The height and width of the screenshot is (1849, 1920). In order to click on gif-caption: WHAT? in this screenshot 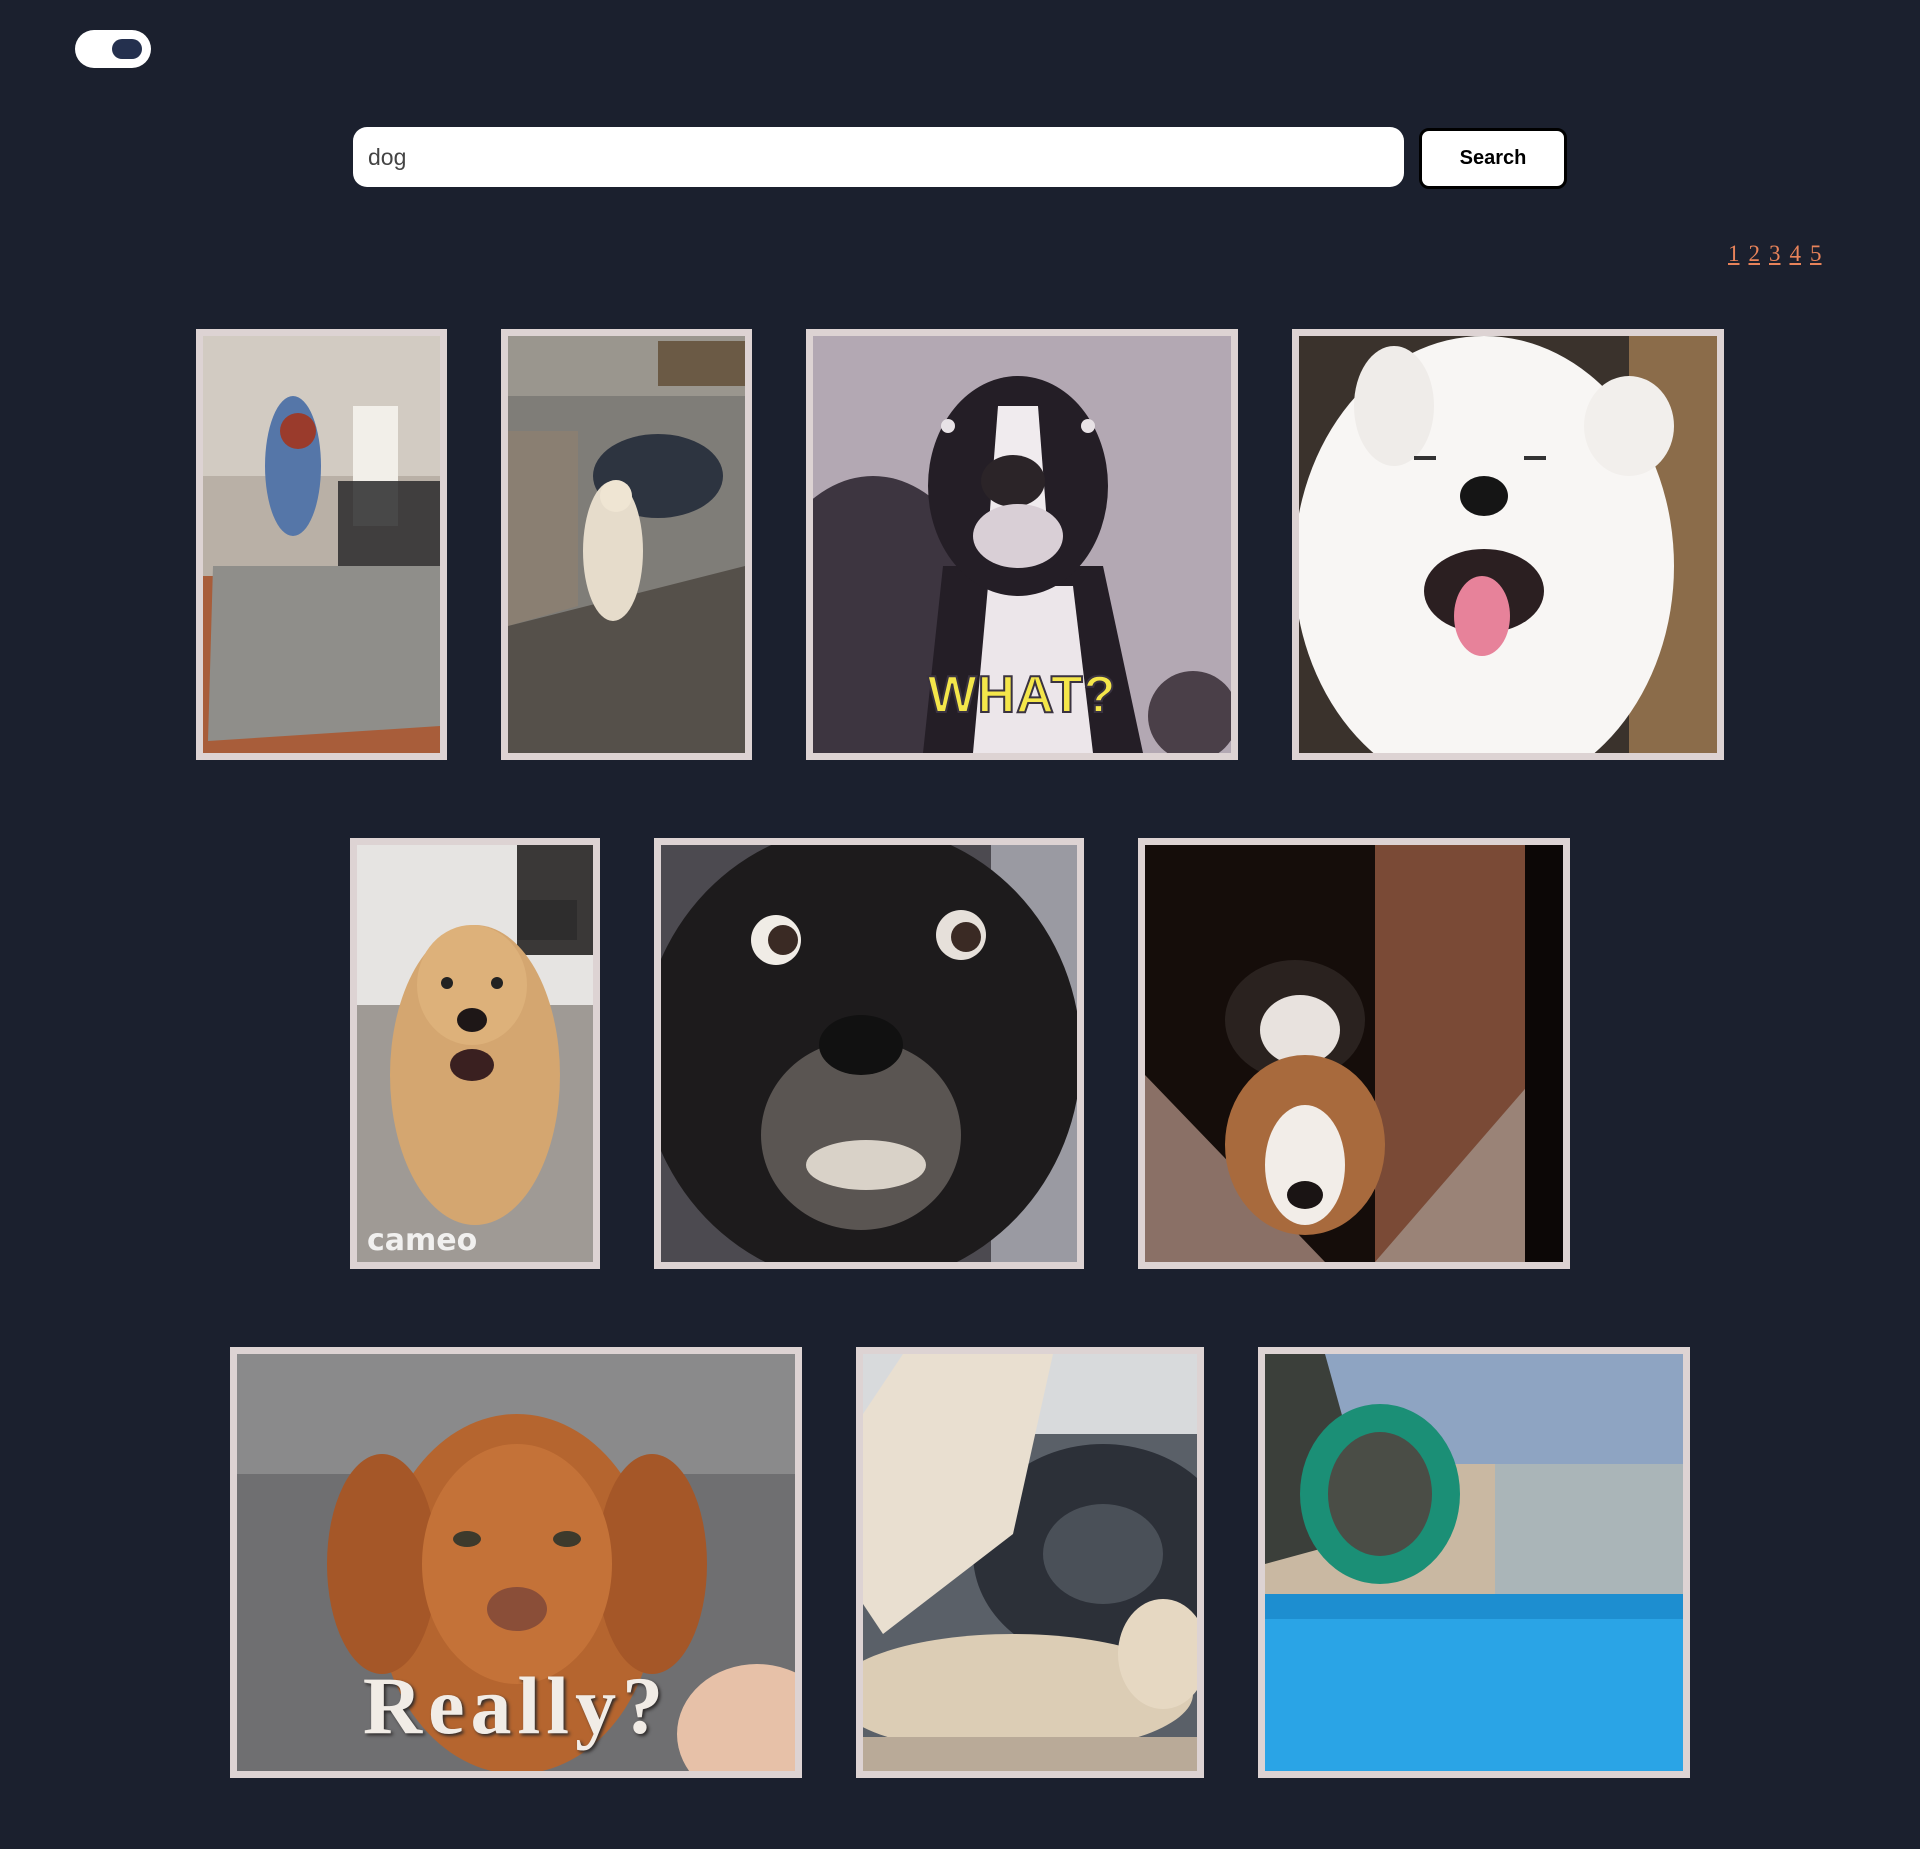, I will do `click(1022, 695)`.